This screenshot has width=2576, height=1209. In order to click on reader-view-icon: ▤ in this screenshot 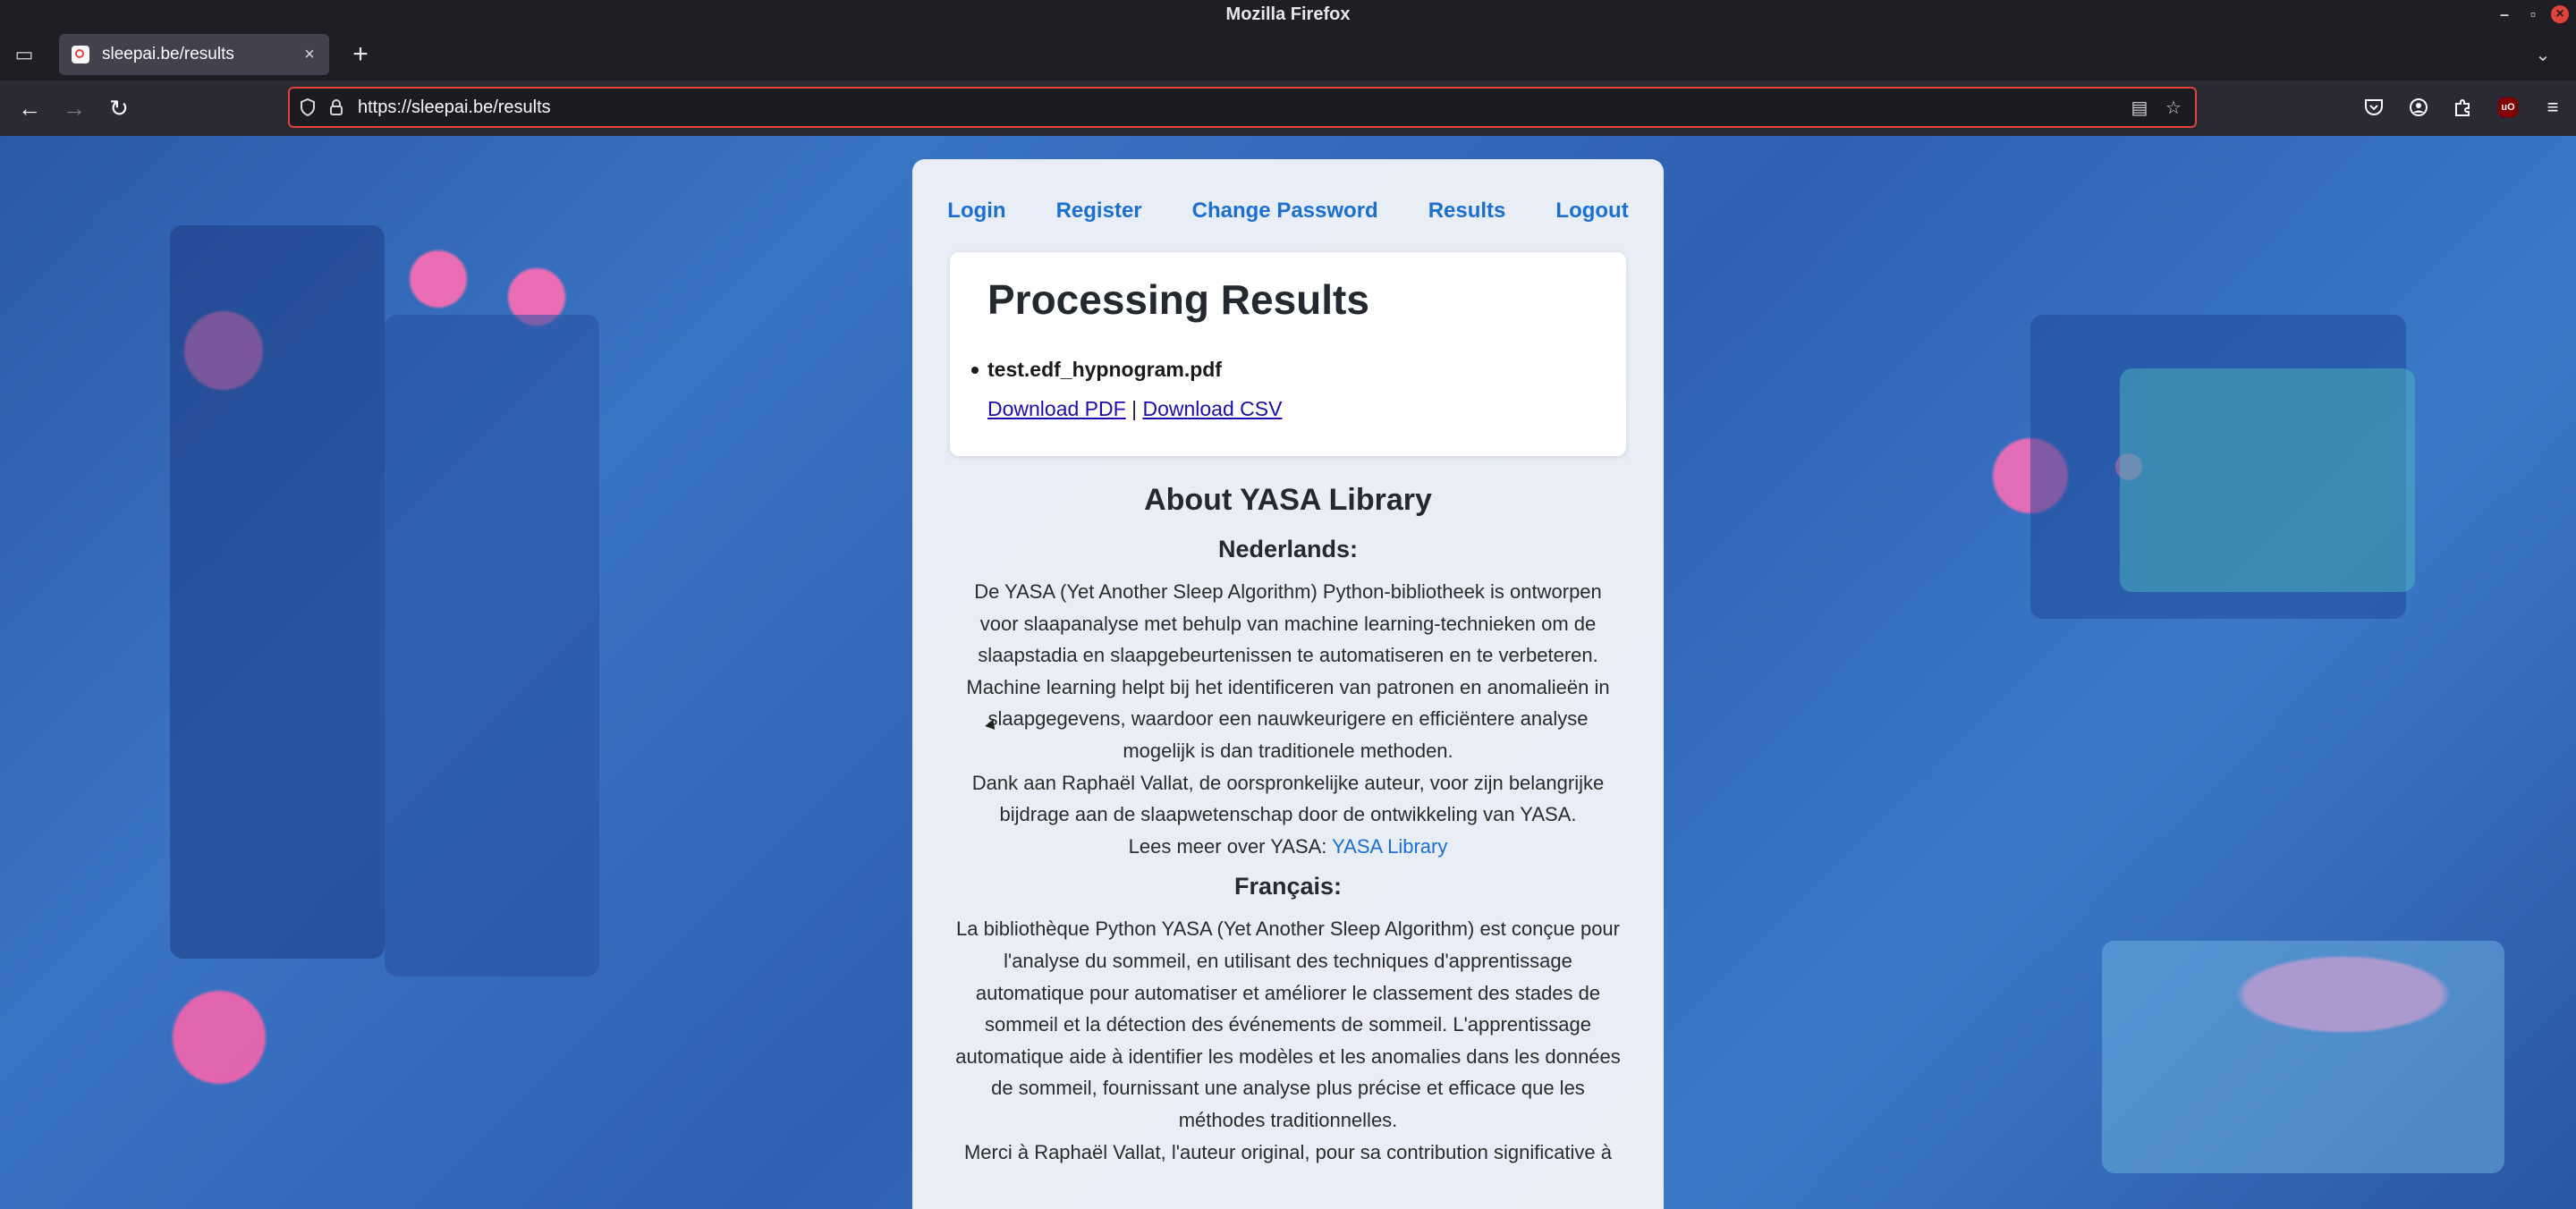, I will do `click(2139, 107)`.